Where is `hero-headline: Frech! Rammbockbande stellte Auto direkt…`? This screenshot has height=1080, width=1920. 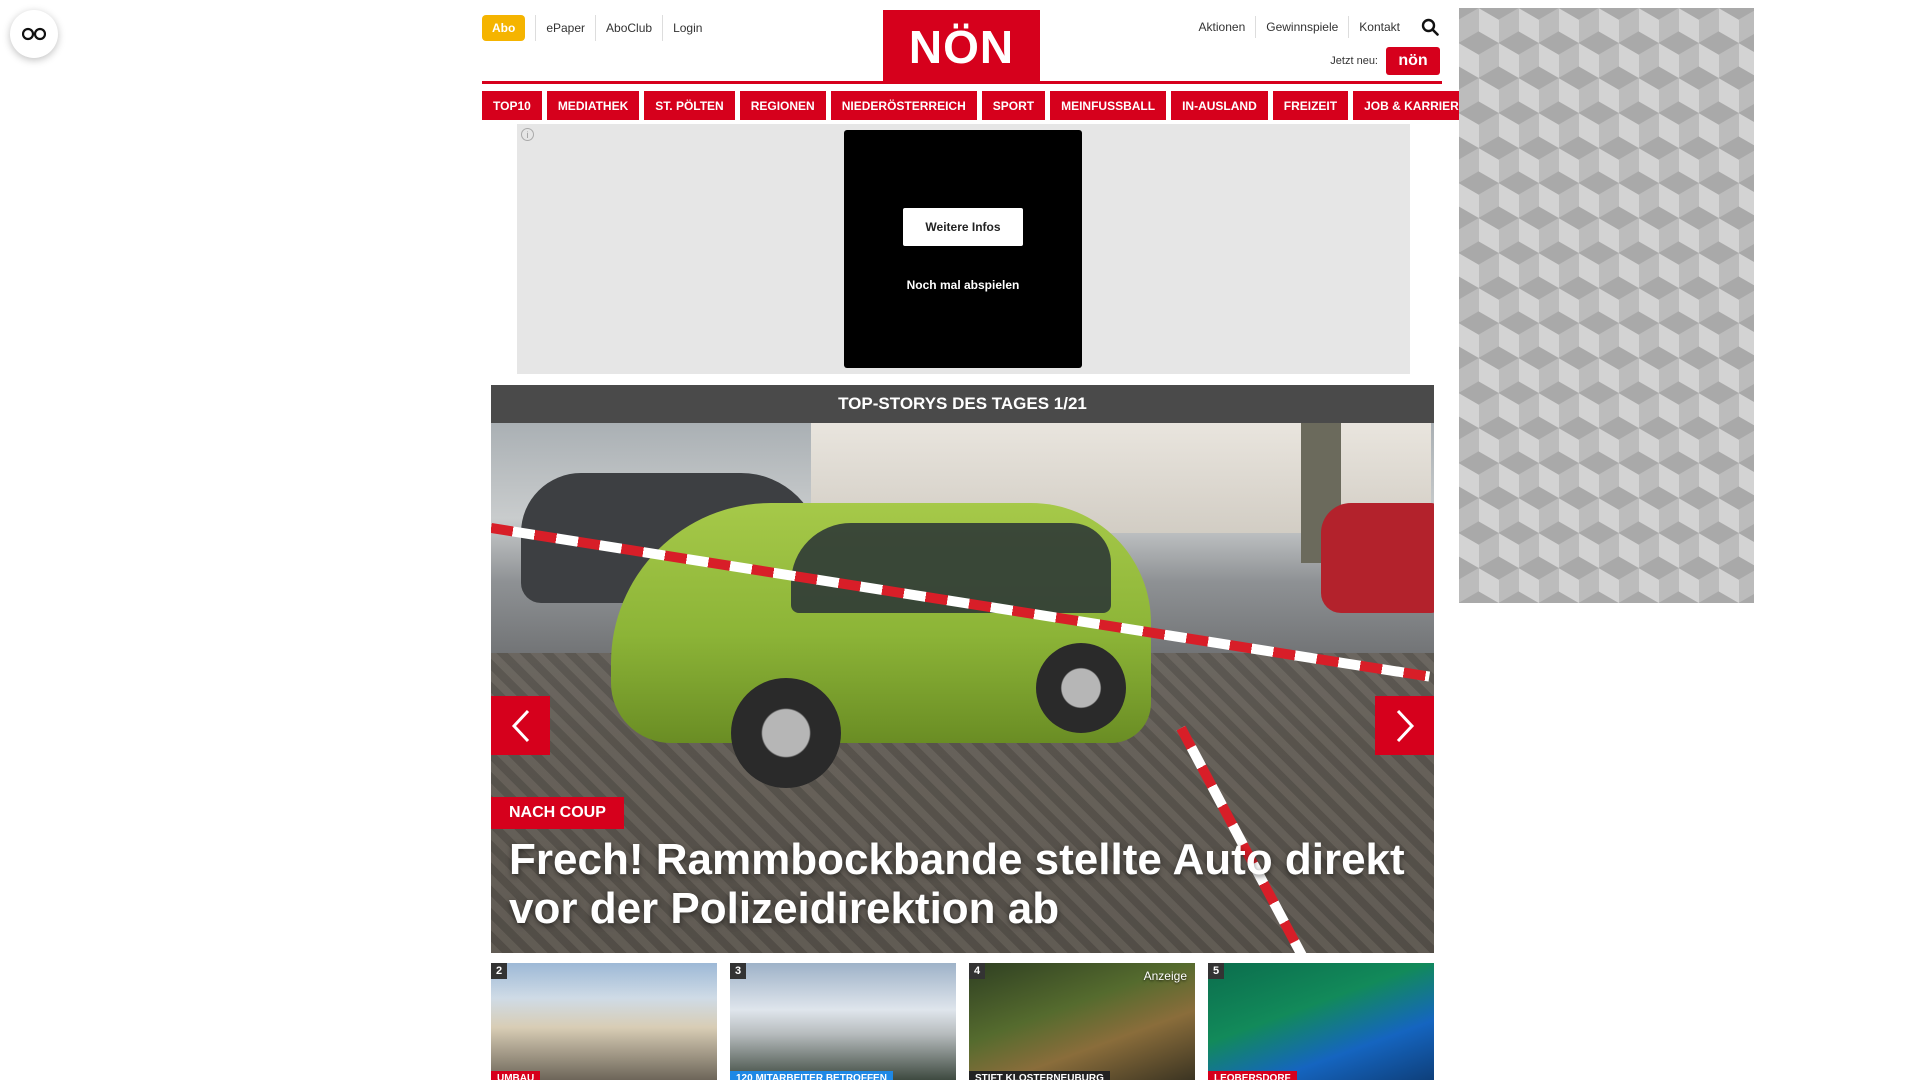
hero-headline: Frech! Rammbockbande stellte Auto direkt… is located at coordinates (969, 884).